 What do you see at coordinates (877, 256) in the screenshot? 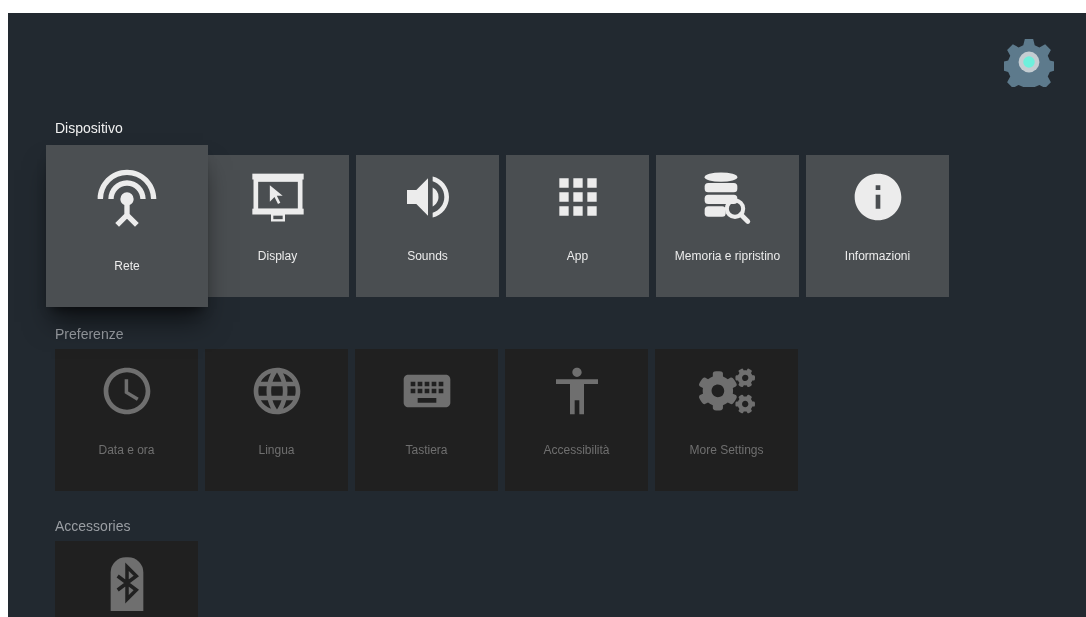
I see `tile-label: Informazioni` at bounding box center [877, 256].